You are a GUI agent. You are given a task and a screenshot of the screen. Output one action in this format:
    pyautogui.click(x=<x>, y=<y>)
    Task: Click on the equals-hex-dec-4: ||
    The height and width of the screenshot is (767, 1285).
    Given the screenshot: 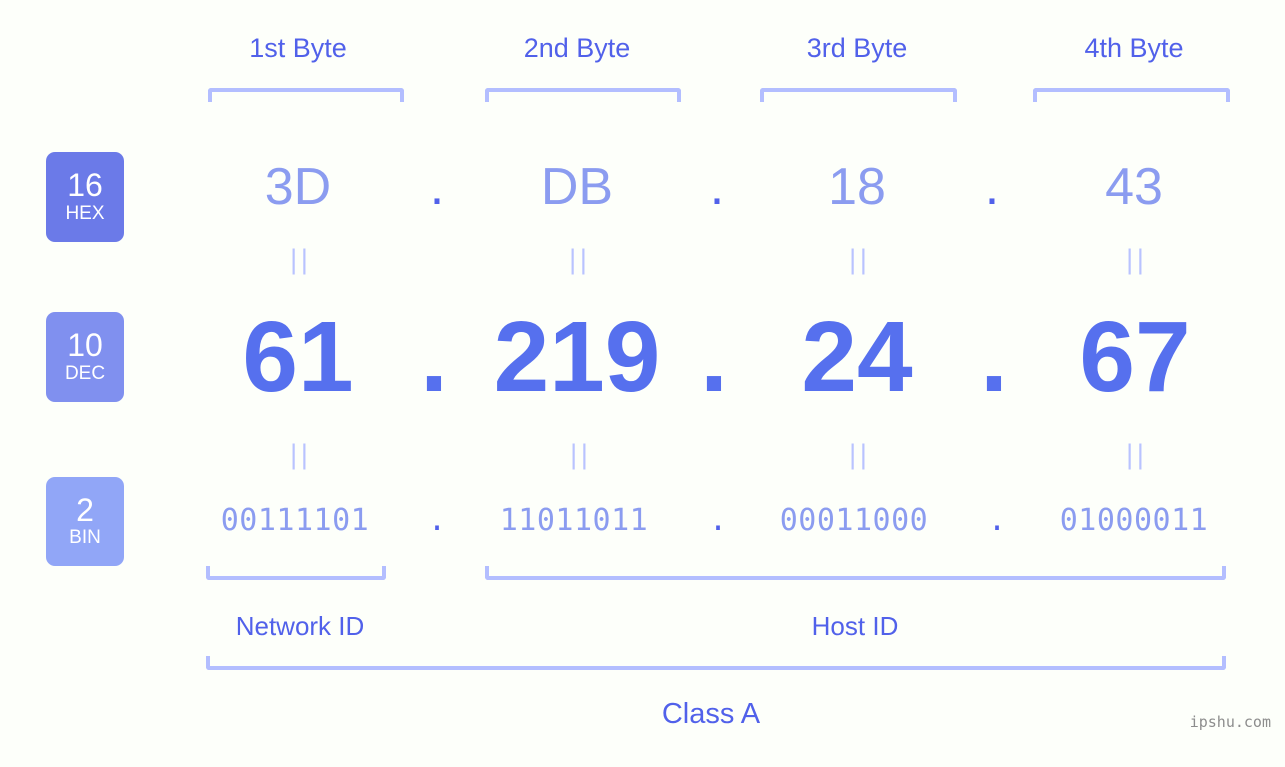 What is the action you would take?
    pyautogui.click(x=1136, y=260)
    